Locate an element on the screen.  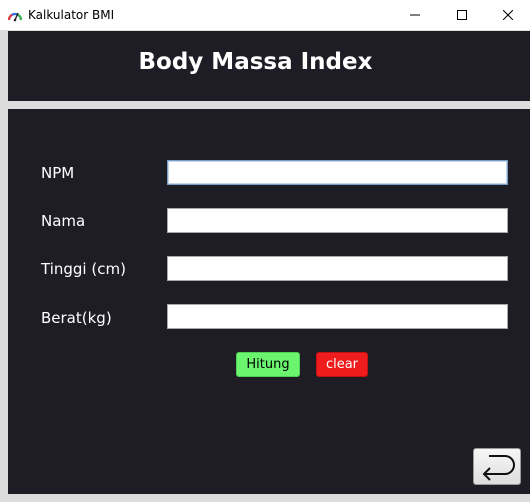
header-panel: Body Massa Index is located at coordinates (269, 66).